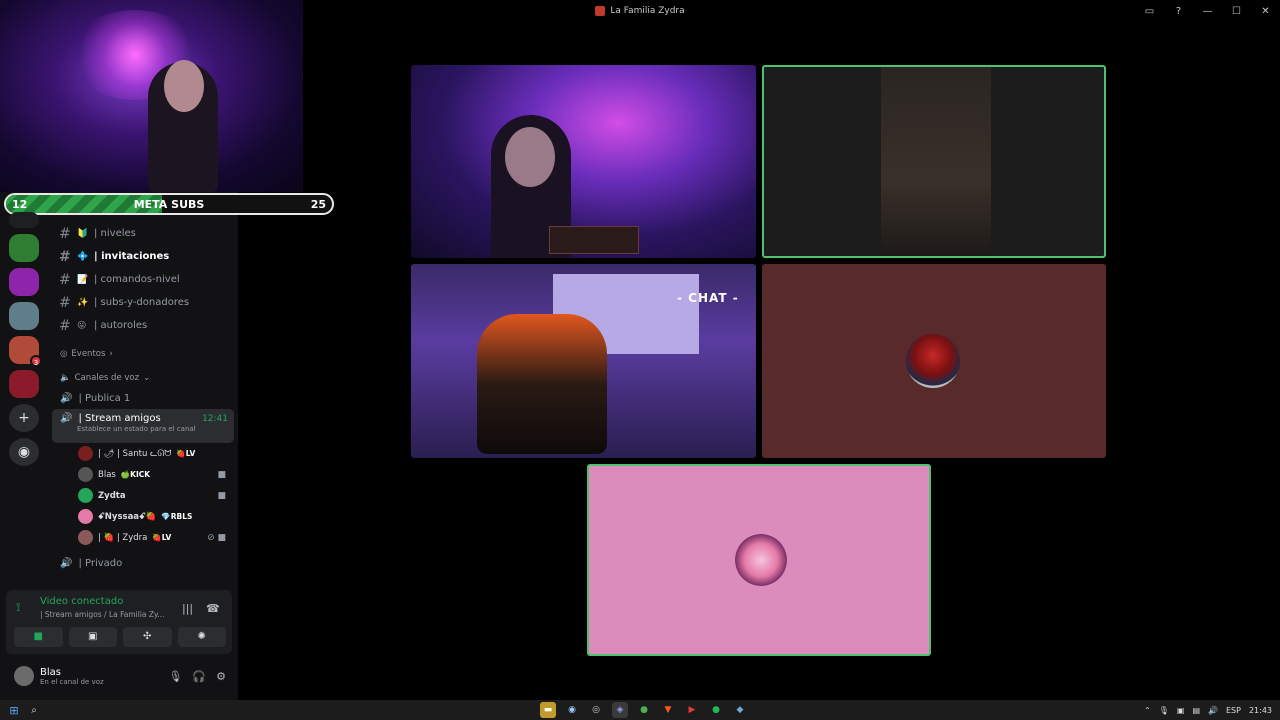 The image size is (1280, 720). What do you see at coordinates (111, 354) in the screenshot?
I see `chevron-right-icon: ›` at bounding box center [111, 354].